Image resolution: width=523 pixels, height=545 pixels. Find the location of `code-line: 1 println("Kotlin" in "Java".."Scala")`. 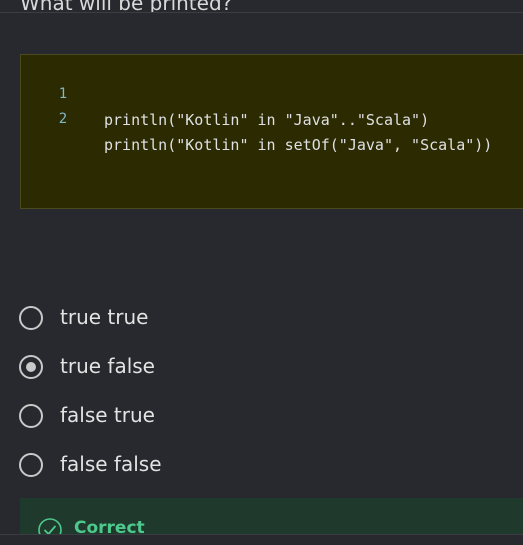

code-line: 1 println("Kotlin" in "Java".."Scala") is located at coordinates (225, 92).